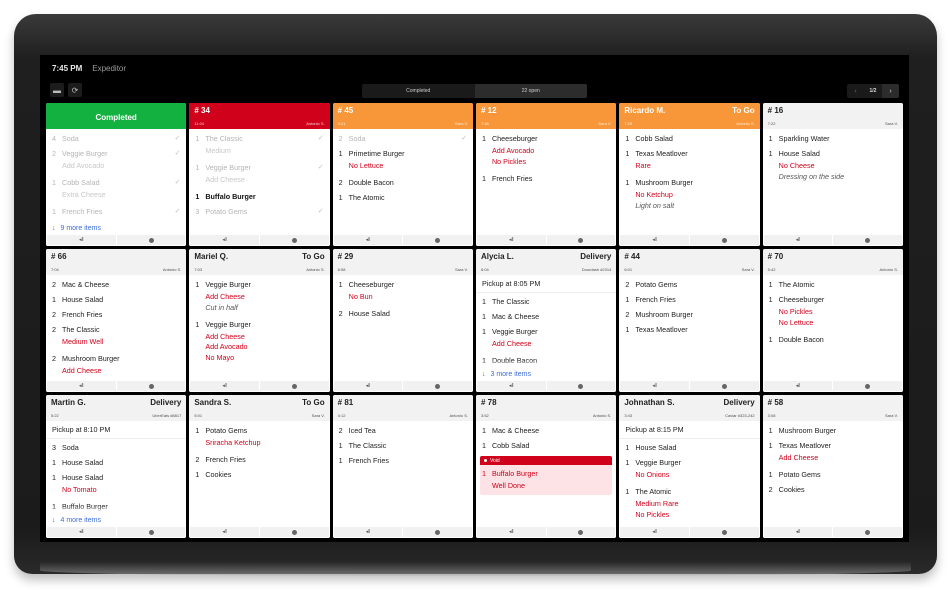  What do you see at coordinates (116, 160) in the screenshot?
I see `line-item: 2 Veggie Burger Add Avocado ✓` at bounding box center [116, 160].